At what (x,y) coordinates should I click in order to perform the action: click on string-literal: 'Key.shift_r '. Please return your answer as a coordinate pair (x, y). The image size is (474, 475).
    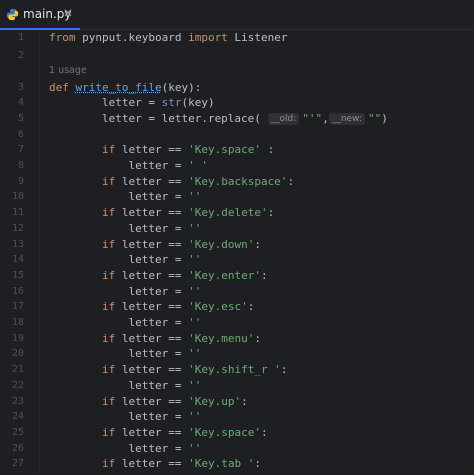
    Looking at the image, I should click on (234, 370).